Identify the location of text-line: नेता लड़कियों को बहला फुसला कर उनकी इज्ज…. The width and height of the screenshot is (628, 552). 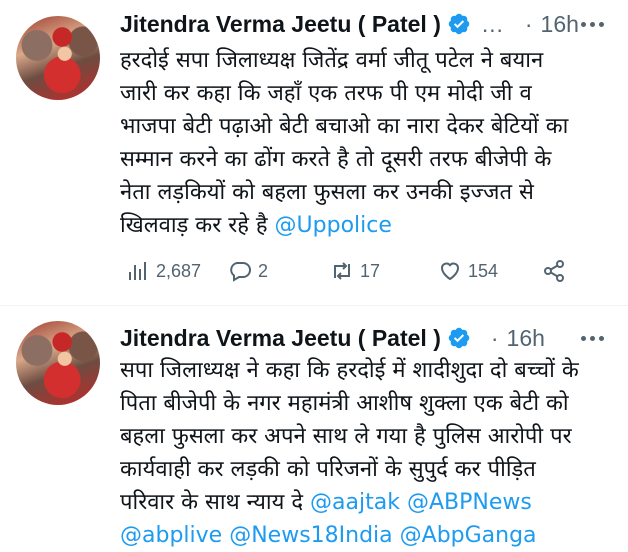
(327, 192).